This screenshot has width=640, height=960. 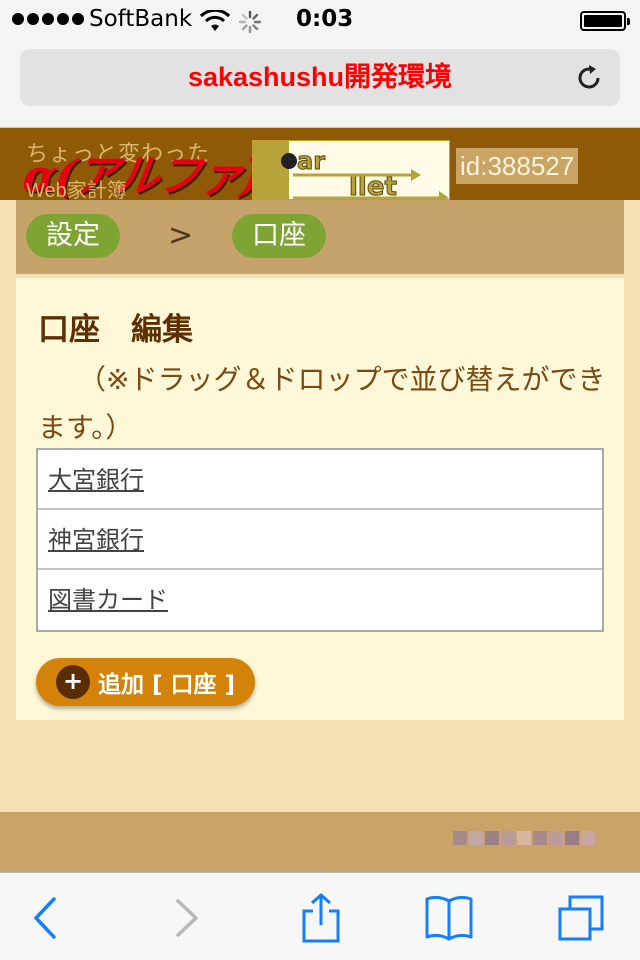 I want to click on add-account-label: 追加 [ 口座 ], so click(x=167, y=685).